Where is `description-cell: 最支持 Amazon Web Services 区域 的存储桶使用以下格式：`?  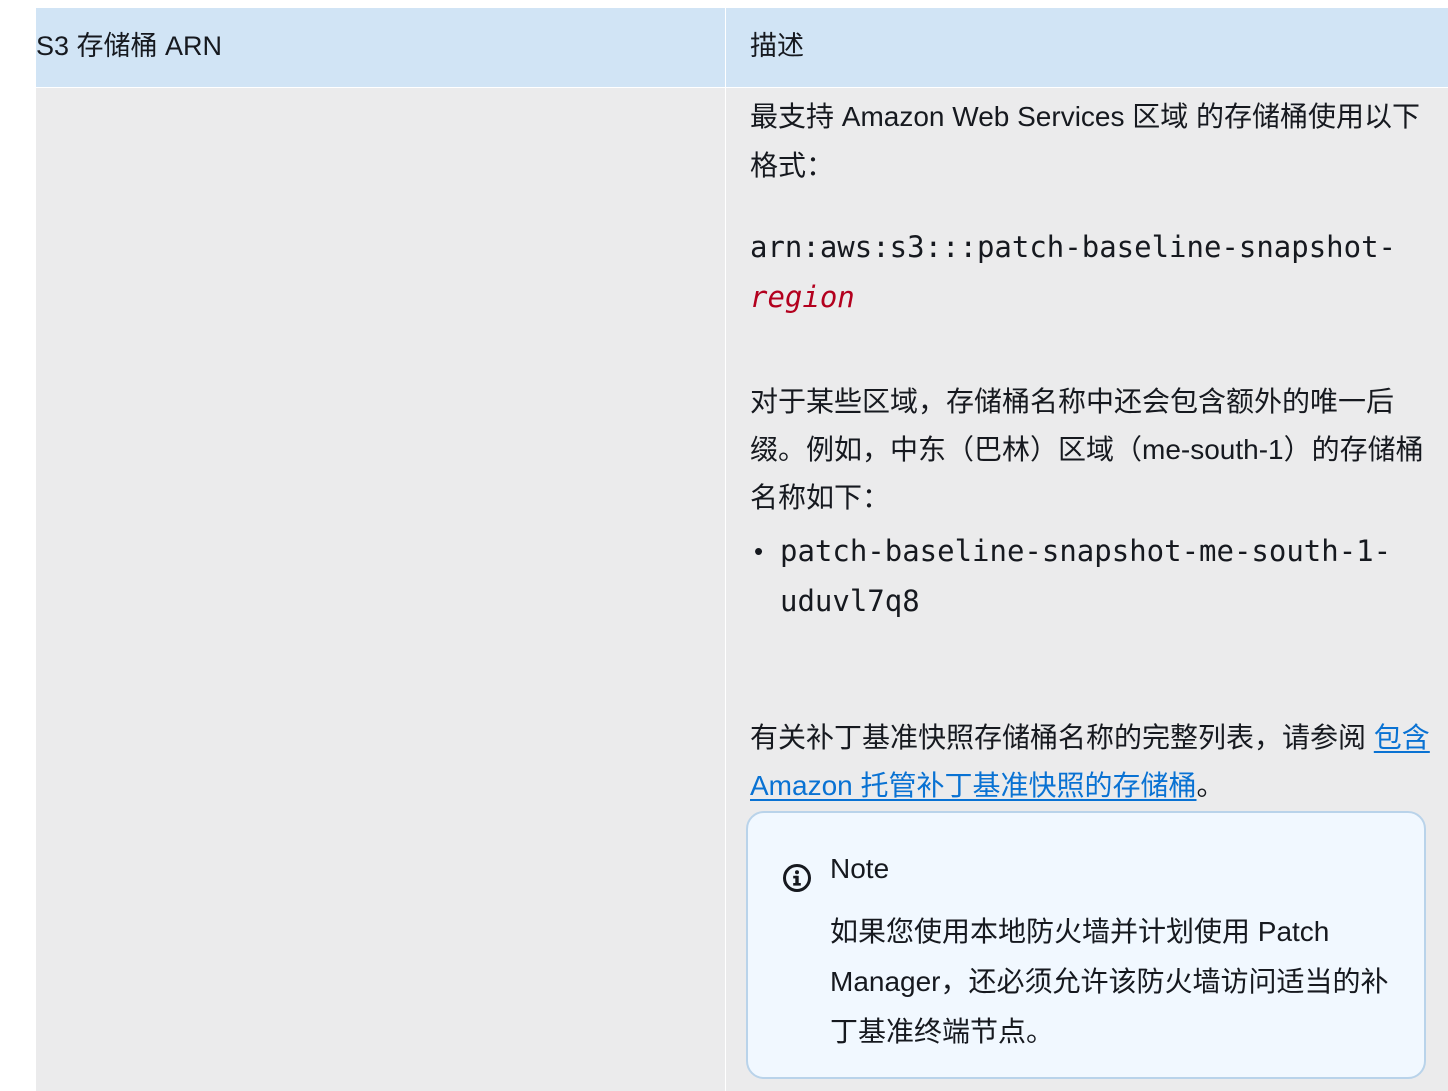
description-cell: 最支持 Amazon Web Services 区域 的存储桶使用以下格式： is located at coordinates (1090, 141).